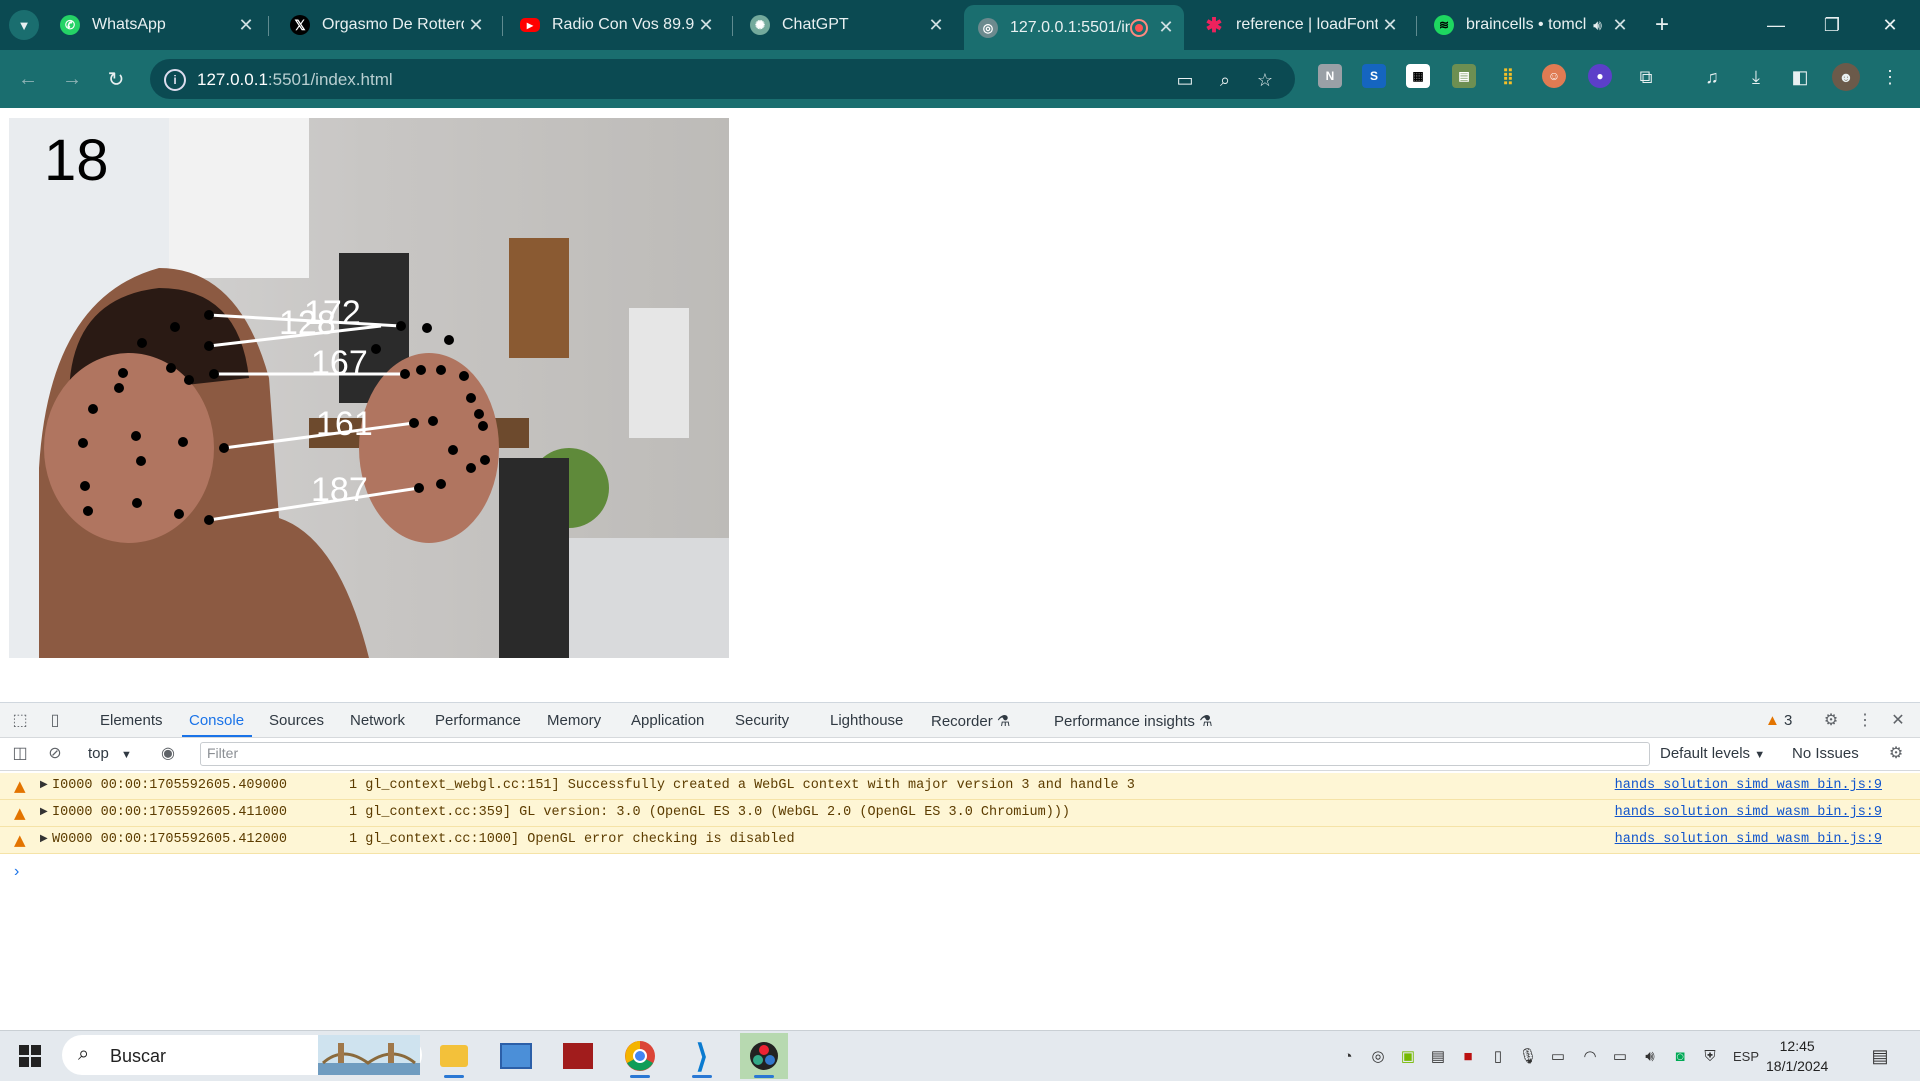  What do you see at coordinates (1348, 1056) in the screenshot?
I see `tray-app-icon: ◔` at bounding box center [1348, 1056].